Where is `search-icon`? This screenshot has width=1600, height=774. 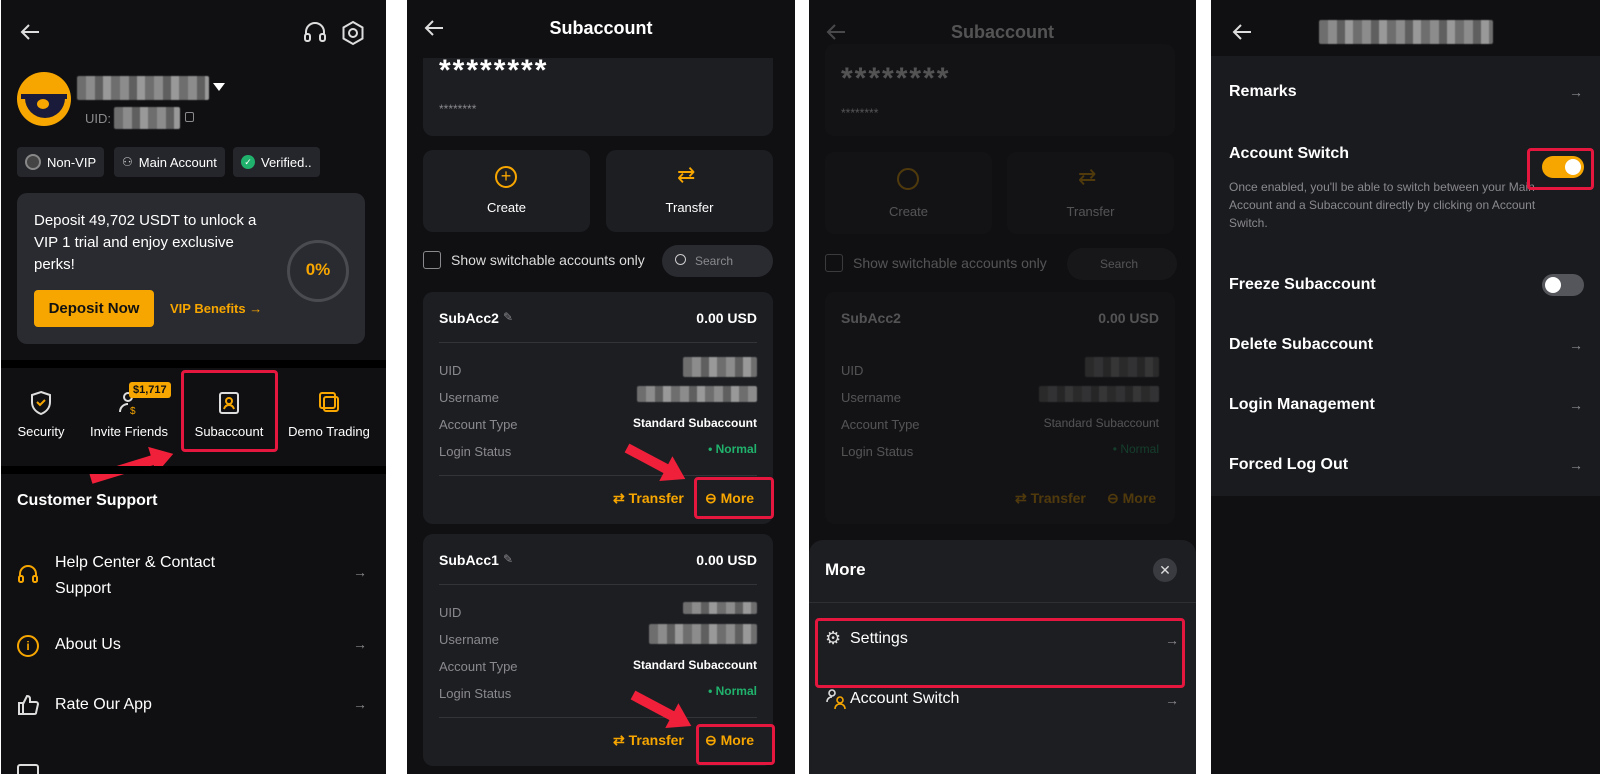 search-icon is located at coordinates (680, 259).